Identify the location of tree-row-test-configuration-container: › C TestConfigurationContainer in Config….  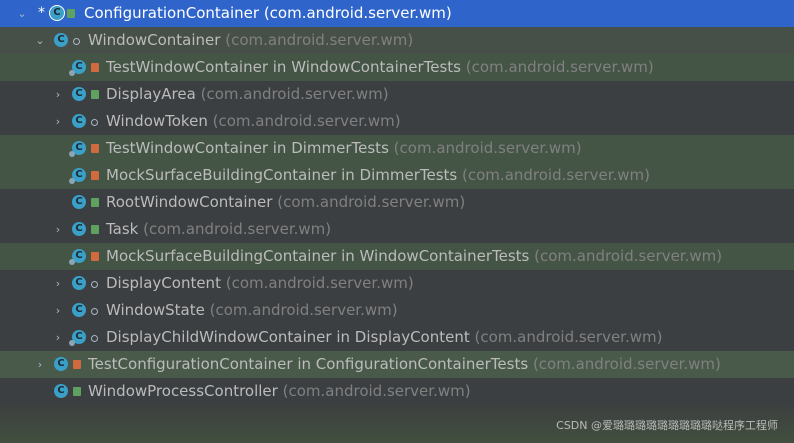
(397, 364).